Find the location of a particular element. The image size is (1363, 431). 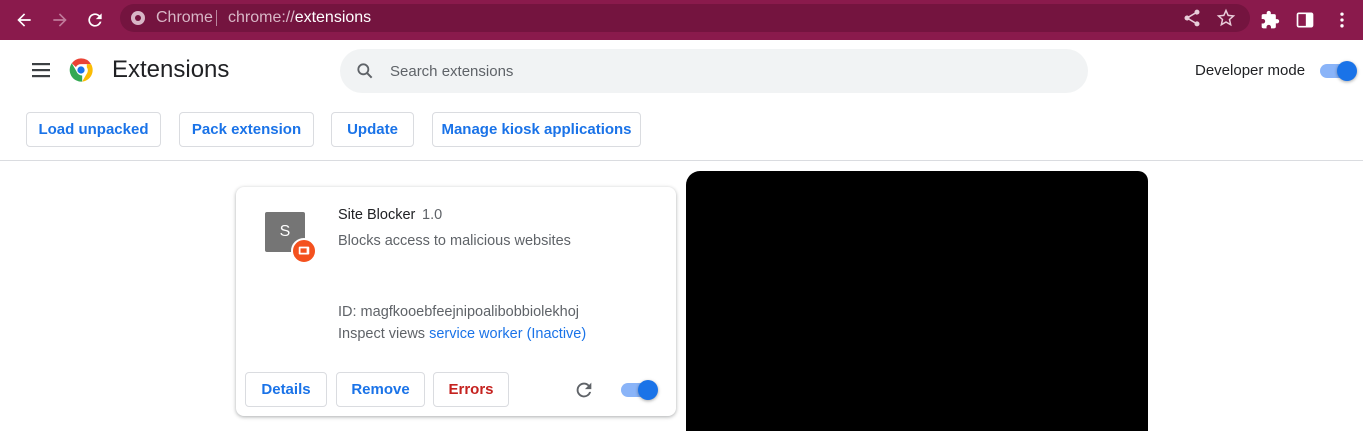

extension-name: Site Blocker is located at coordinates (377, 215).